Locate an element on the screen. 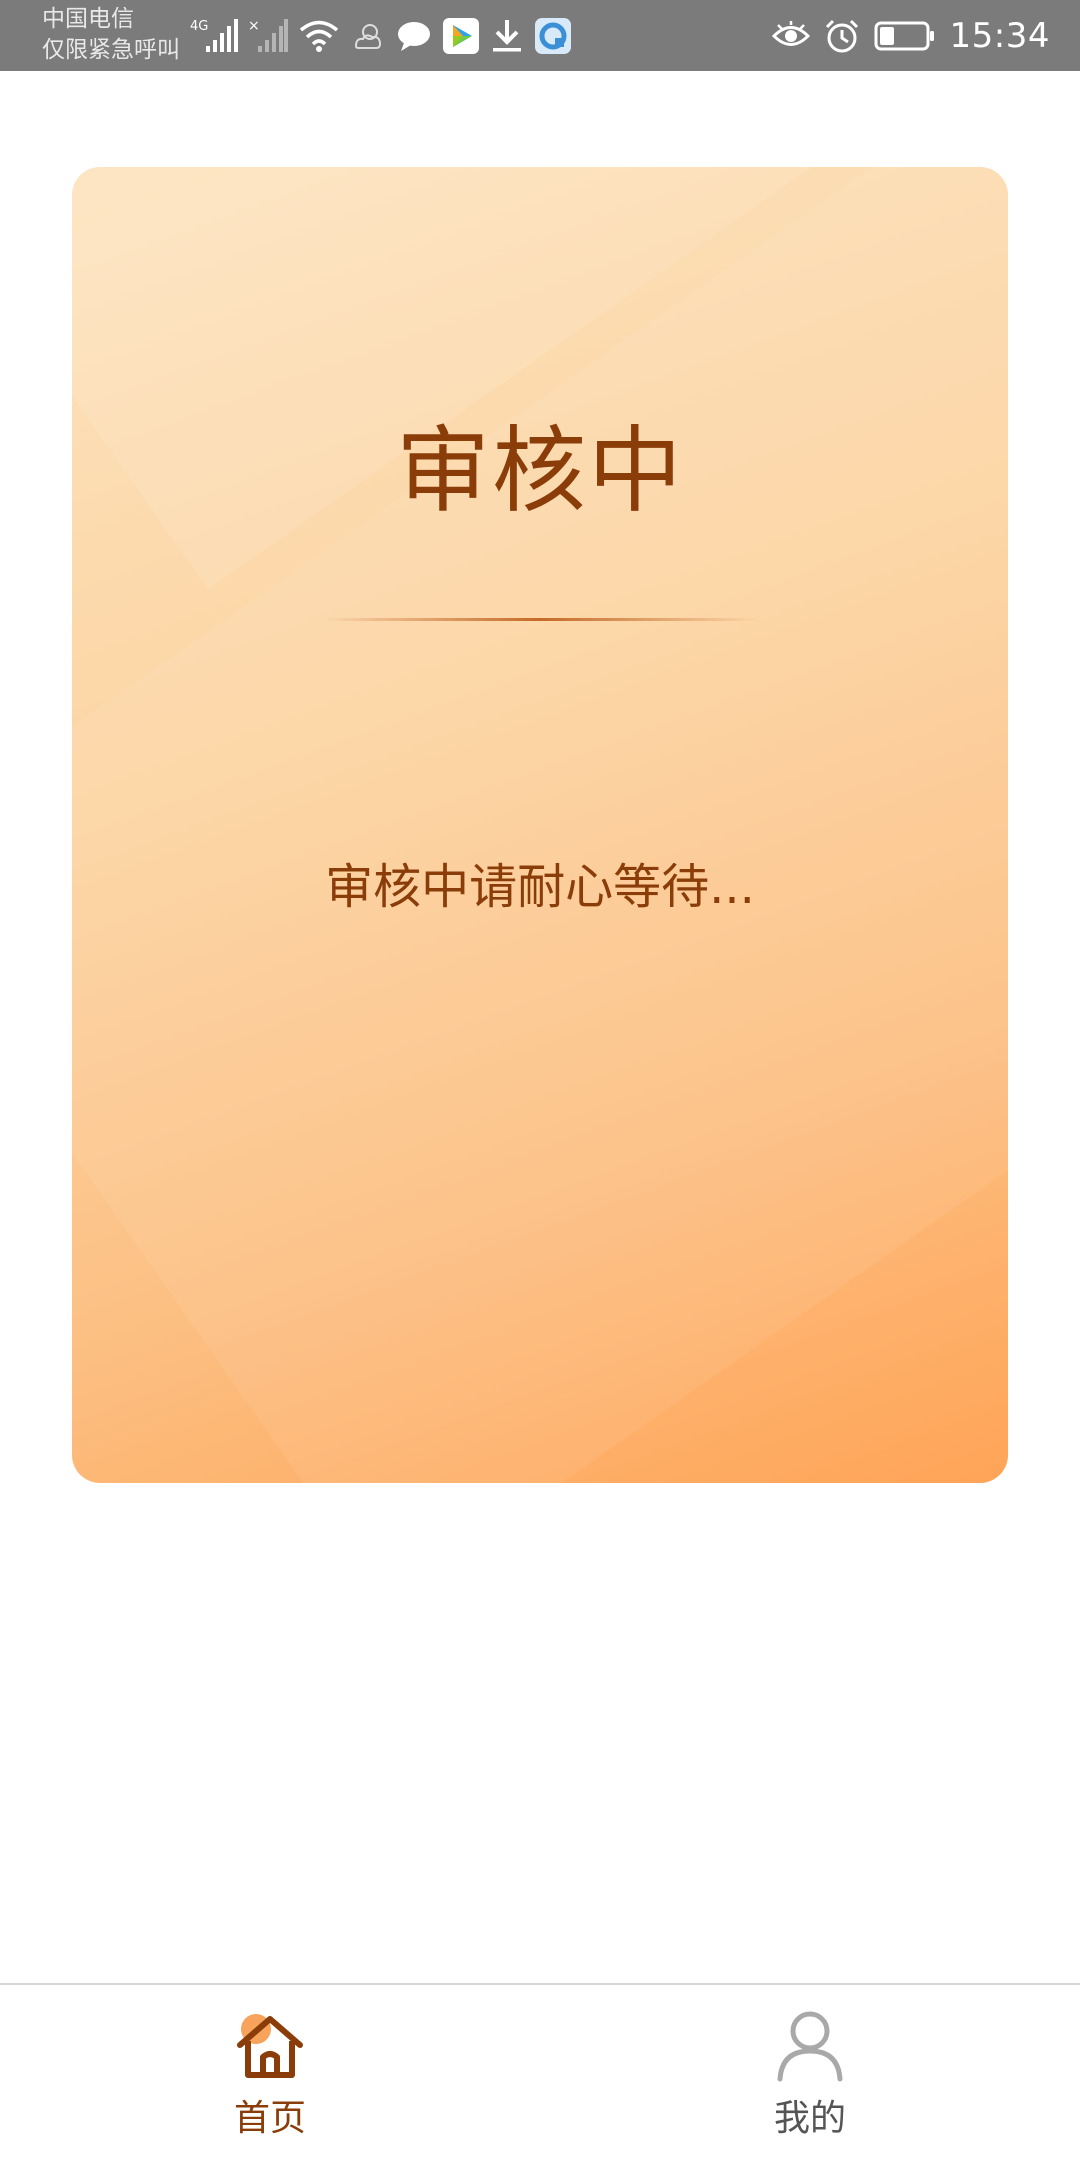 Image resolution: width=1080 pixels, height=2160 pixels. carrier-info: 中国电信 仅限紧急呼叫 is located at coordinates (111, 35).